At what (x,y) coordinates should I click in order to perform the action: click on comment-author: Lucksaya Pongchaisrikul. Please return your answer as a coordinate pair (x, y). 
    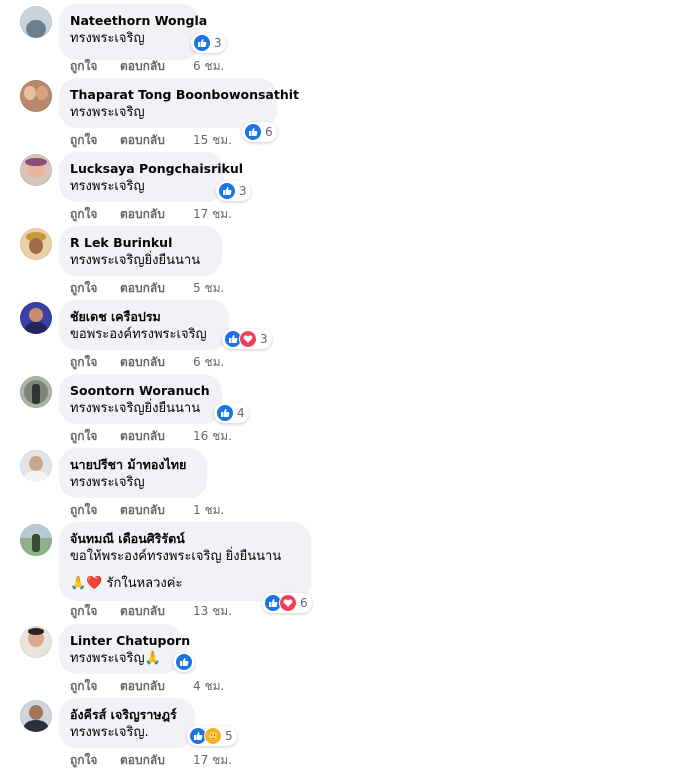
    Looking at the image, I should click on (156, 168).